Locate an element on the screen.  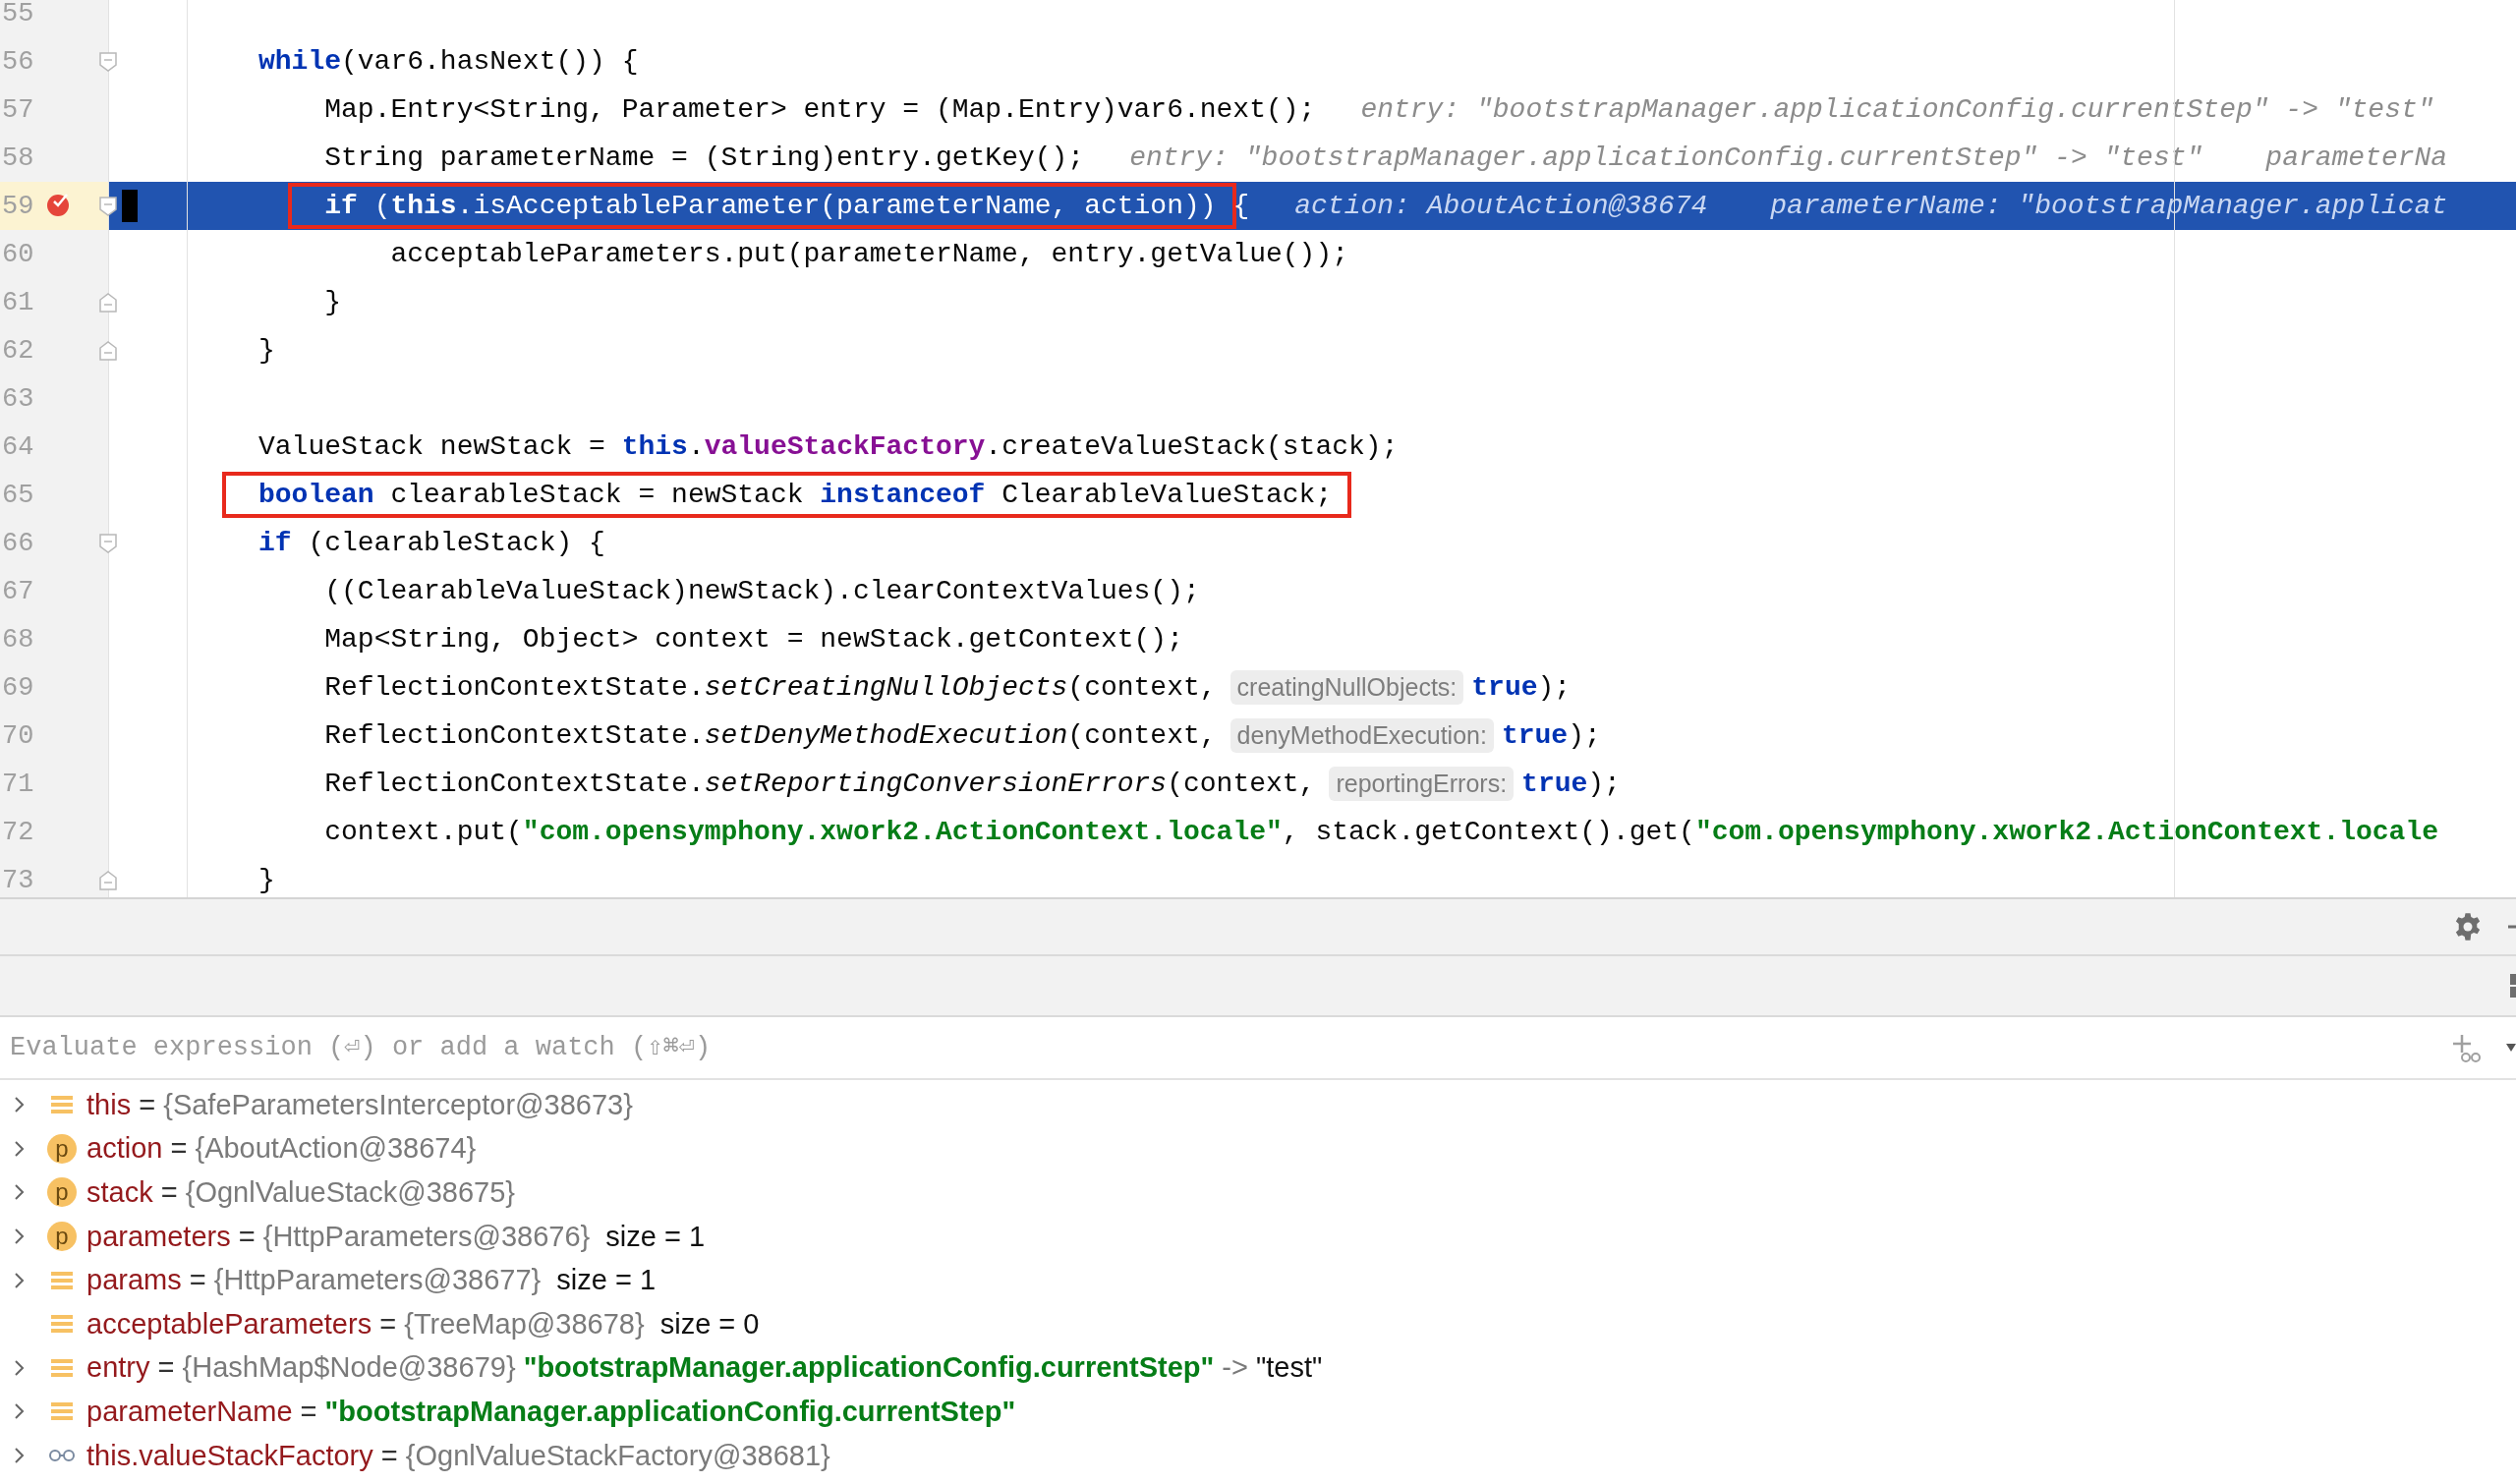
code-text: ReflectionContextState.setCreatingNullObjects(context, is located at coordinates (770, 687).